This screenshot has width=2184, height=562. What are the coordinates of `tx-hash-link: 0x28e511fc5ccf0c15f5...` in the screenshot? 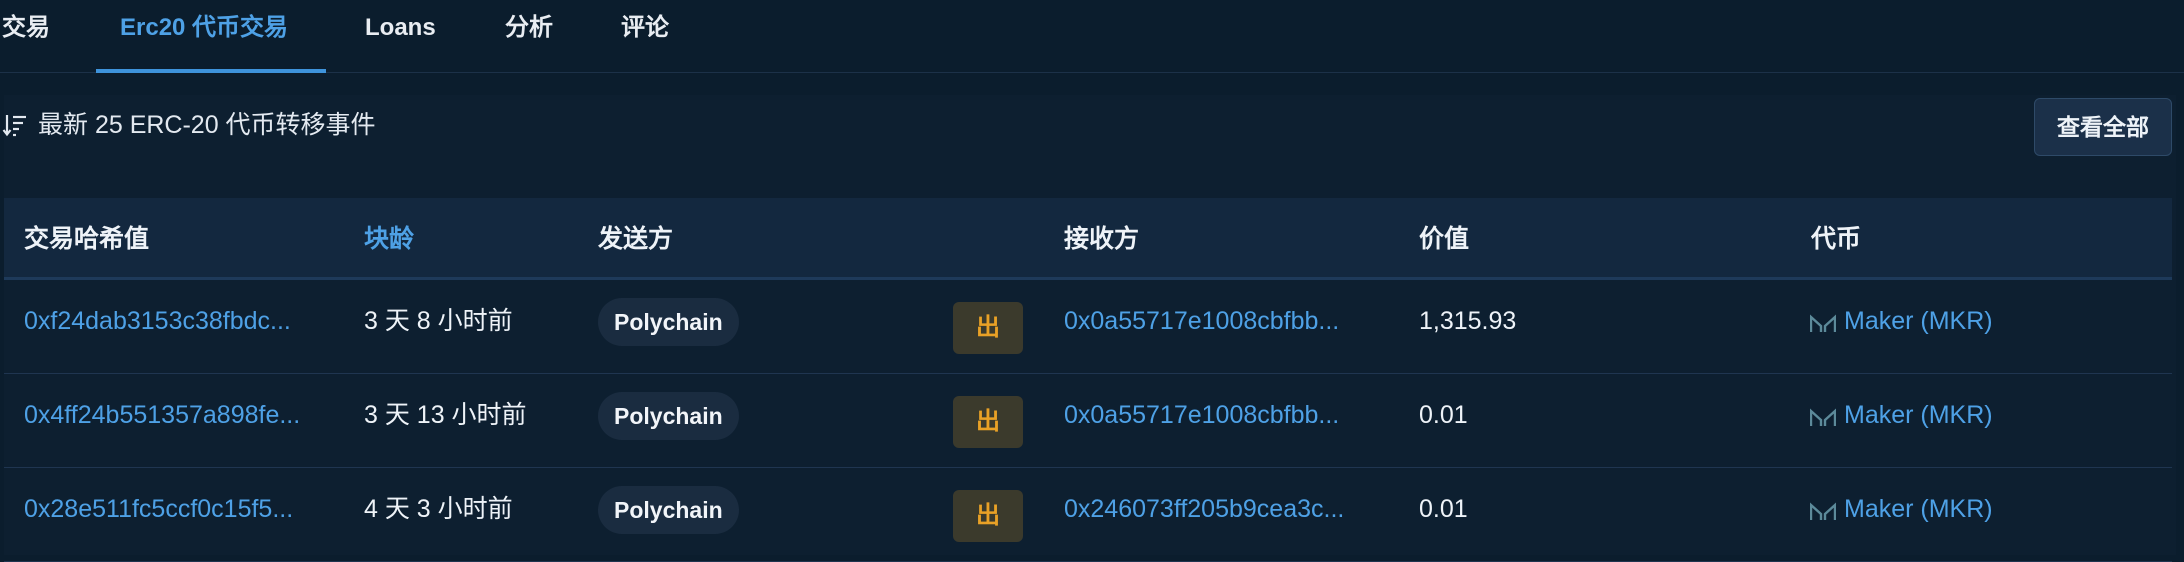 It's located at (174, 509).